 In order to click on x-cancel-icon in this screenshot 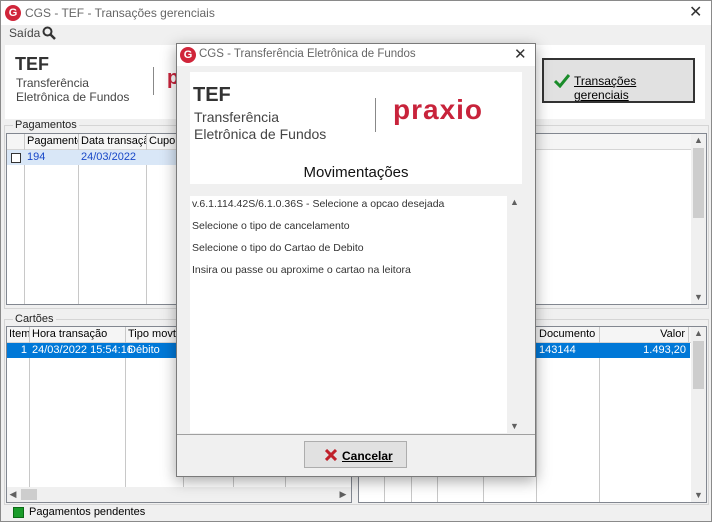, I will do `click(331, 455)`.